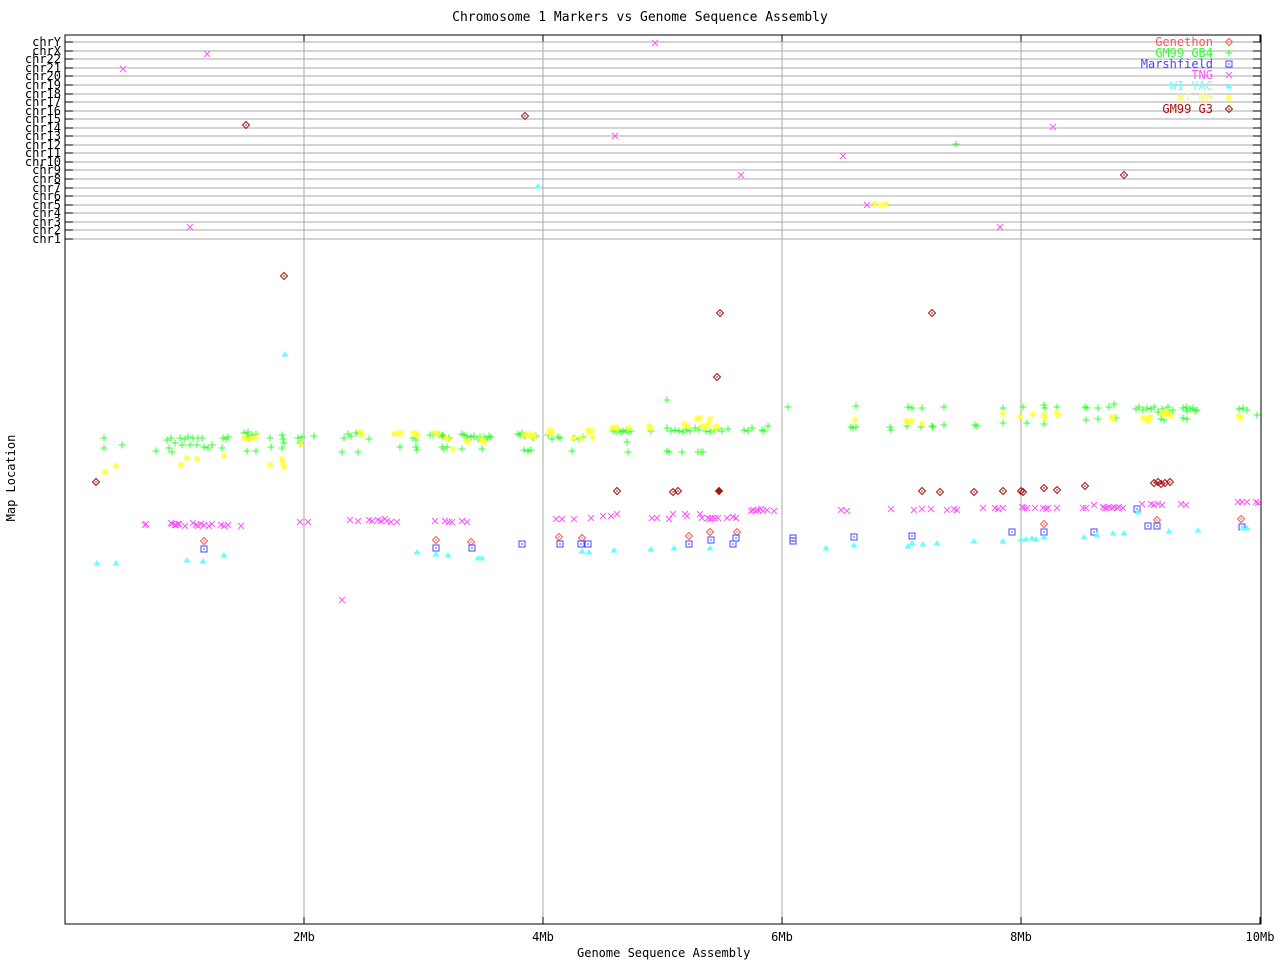  I want to click on y-tick-label: chr1, so click(46, 239).